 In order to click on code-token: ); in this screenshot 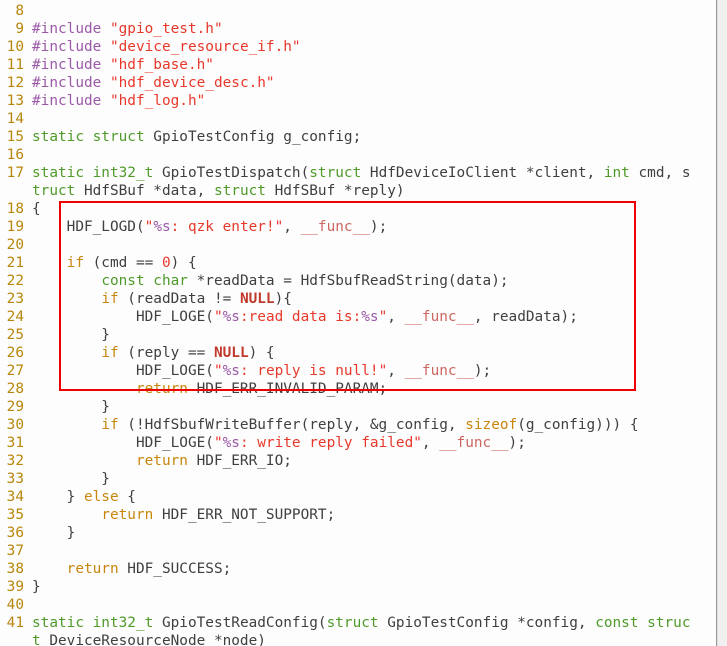, I will do `click(378, 227)`.